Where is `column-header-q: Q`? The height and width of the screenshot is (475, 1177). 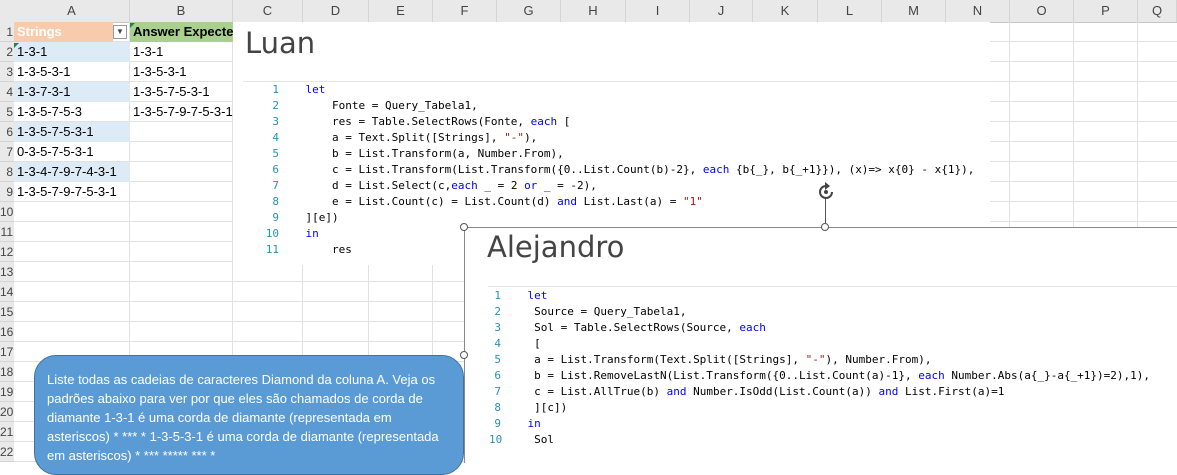
column-header-q: Q is located at coordinates (1157, 11).